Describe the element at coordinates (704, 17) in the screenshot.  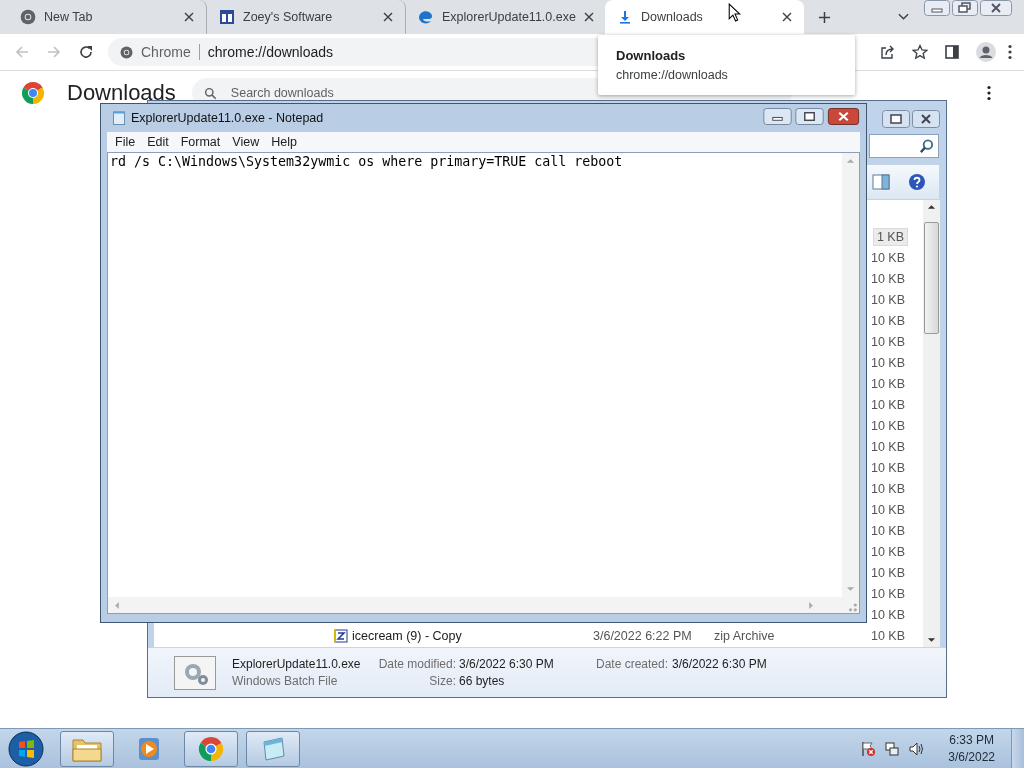
I see `browser-tab: Downloads` at that location.